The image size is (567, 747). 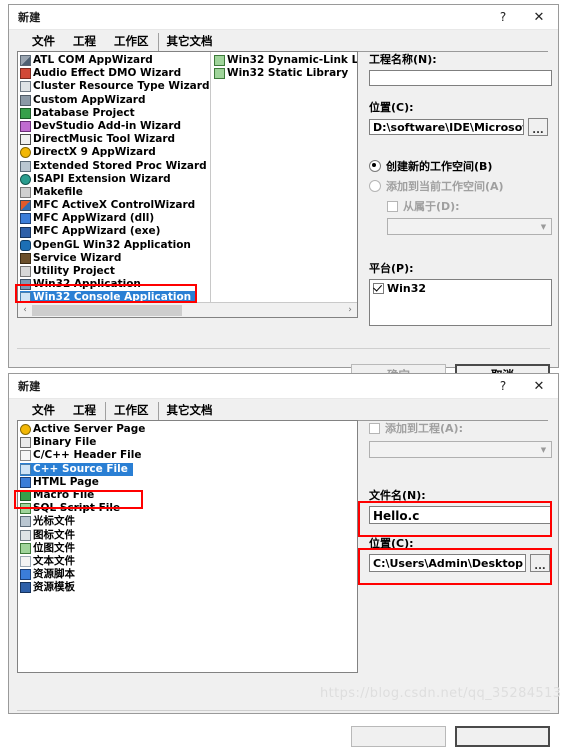 What do you see at coordinates (187, 442) in the screenshot?
I see `list-item: Binary File` at bounding box center [187, 442].